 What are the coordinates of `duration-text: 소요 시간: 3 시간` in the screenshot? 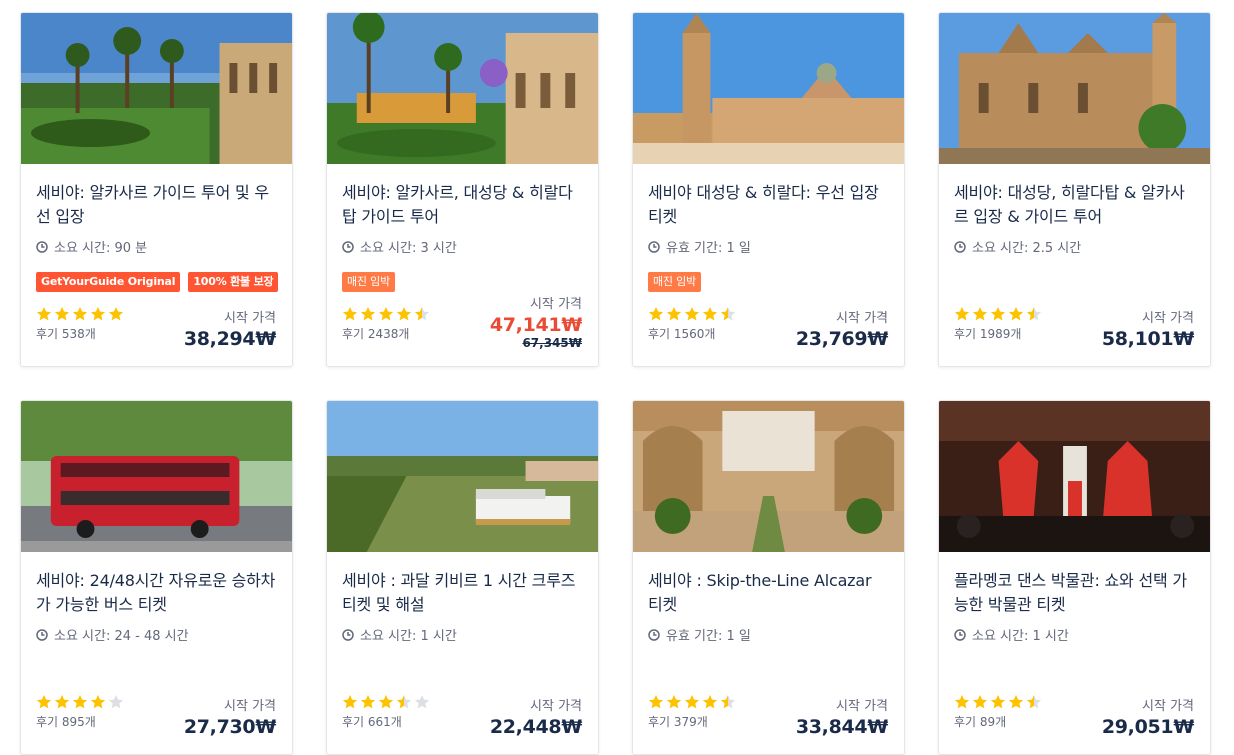 It's located at (408, 248).